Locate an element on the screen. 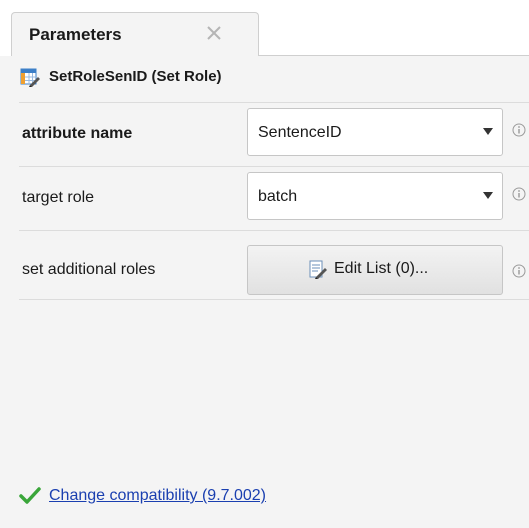 This screenshot has height=528, width=529. close-icon is located at coordinates (214, 33).